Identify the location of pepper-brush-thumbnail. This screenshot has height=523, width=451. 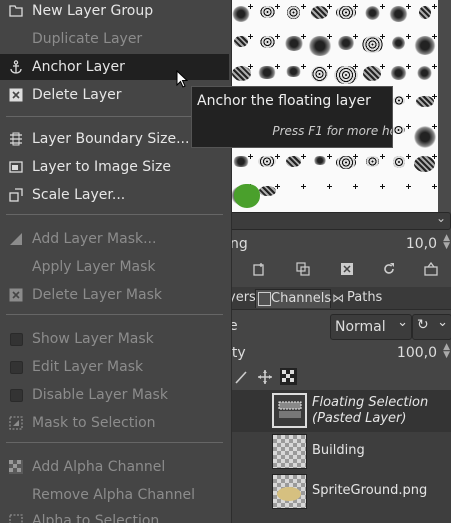
(247, 196).